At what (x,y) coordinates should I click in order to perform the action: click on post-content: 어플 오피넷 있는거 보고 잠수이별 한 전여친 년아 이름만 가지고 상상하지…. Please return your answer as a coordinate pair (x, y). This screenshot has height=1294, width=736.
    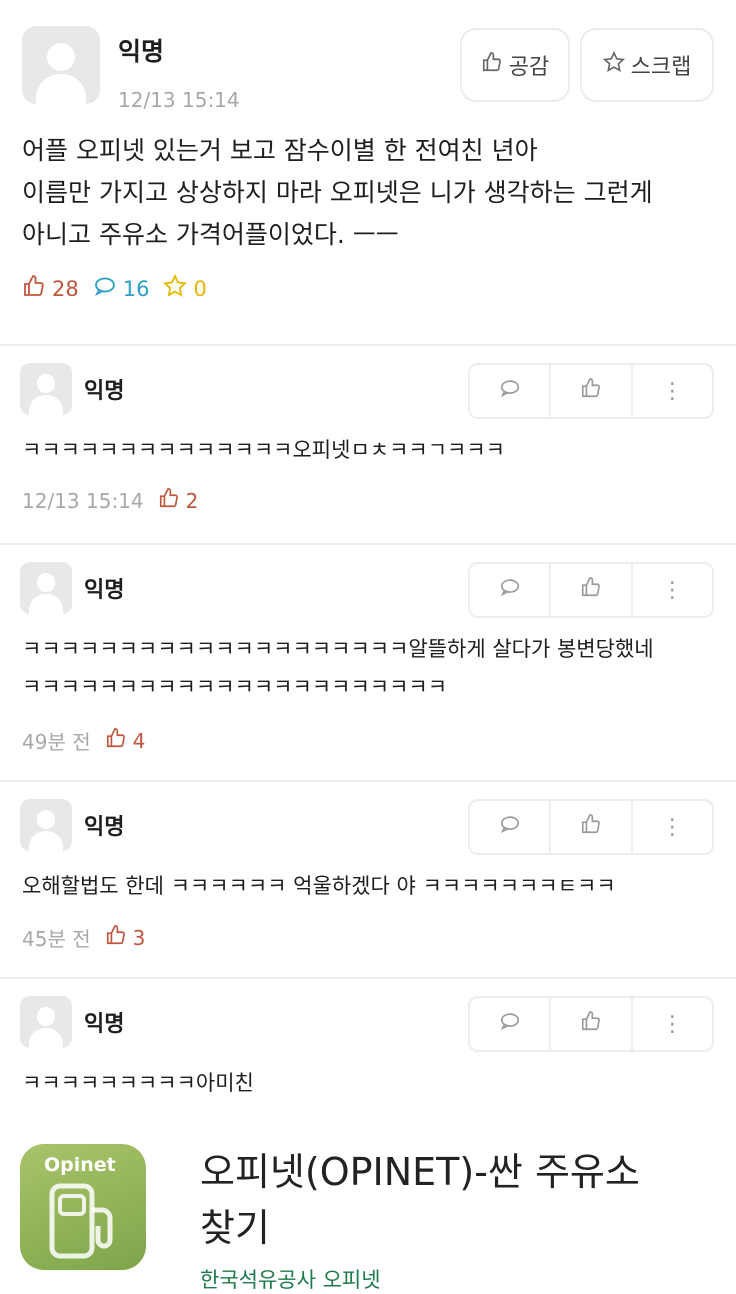
    Looking at the image, I should click on (337, 192).